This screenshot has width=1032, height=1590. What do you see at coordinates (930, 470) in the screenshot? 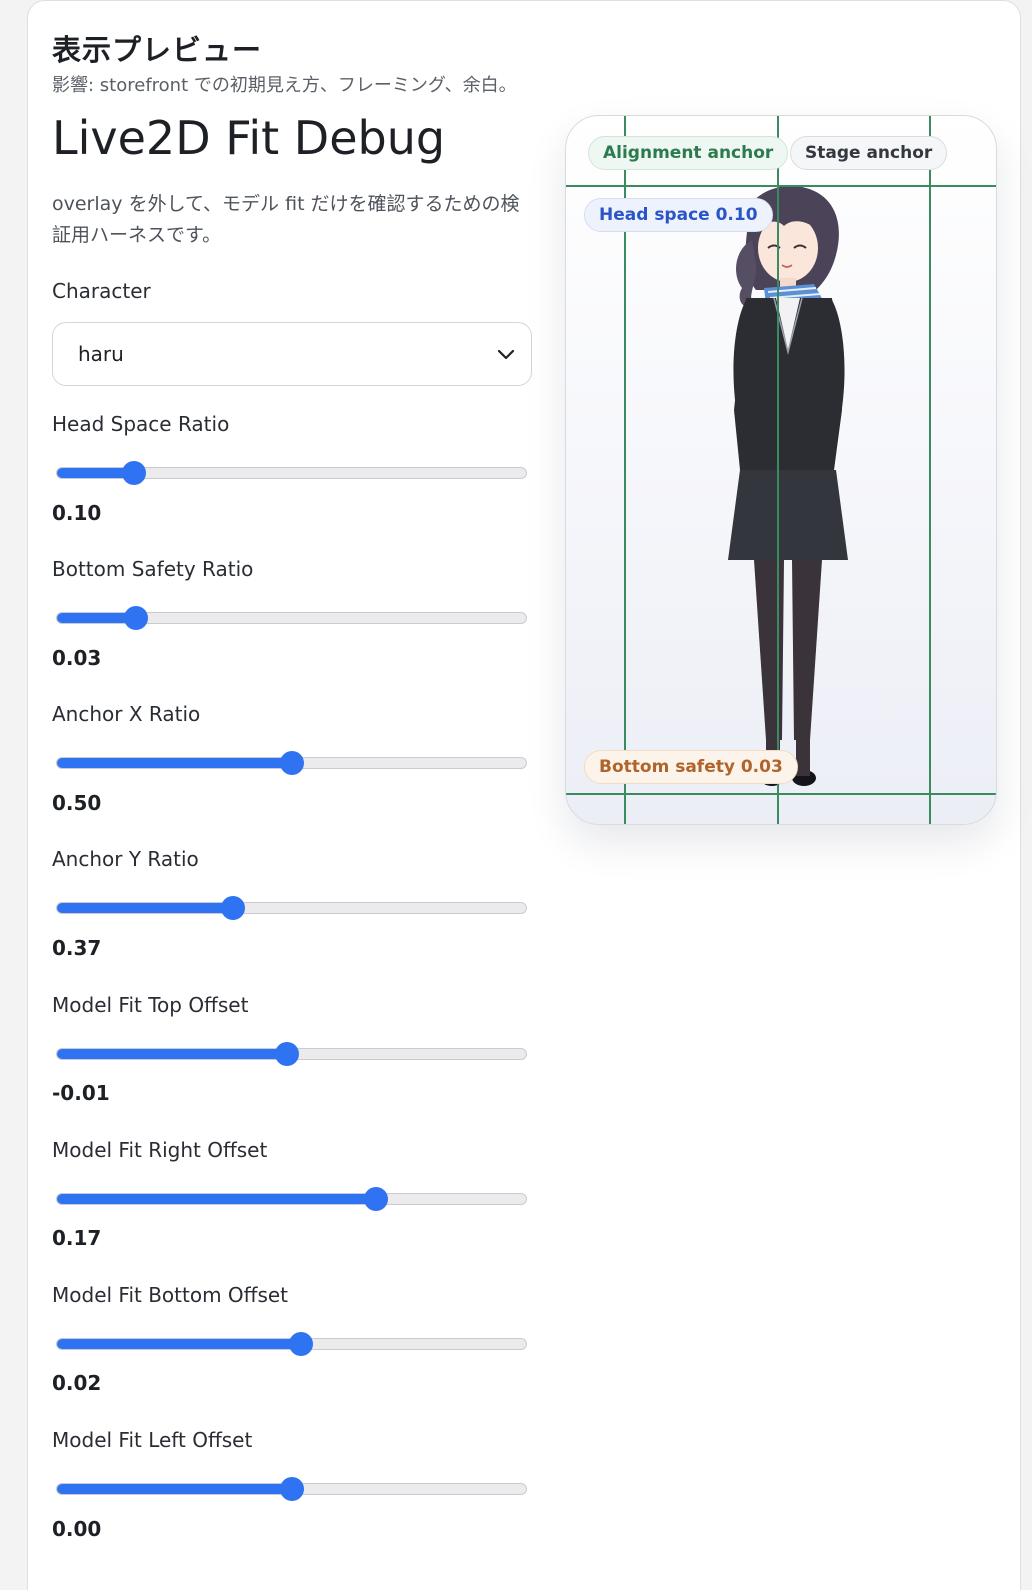
I see `right-guide-line` at bounding box center [930, 470].